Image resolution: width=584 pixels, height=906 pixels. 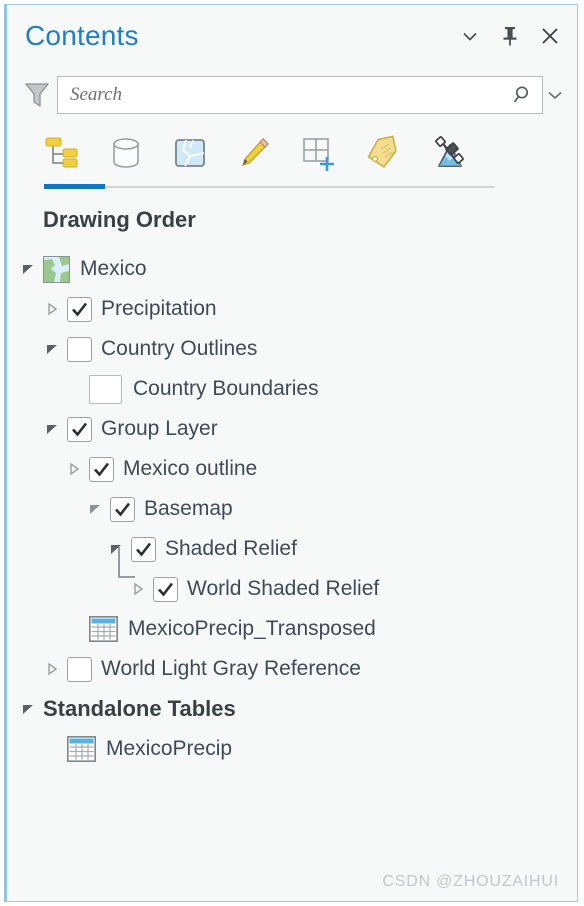 What do you see at coordinates (56, 269) in the screenshot?
I see `map-thumbnail-icon` at bounding box center [56, 269].